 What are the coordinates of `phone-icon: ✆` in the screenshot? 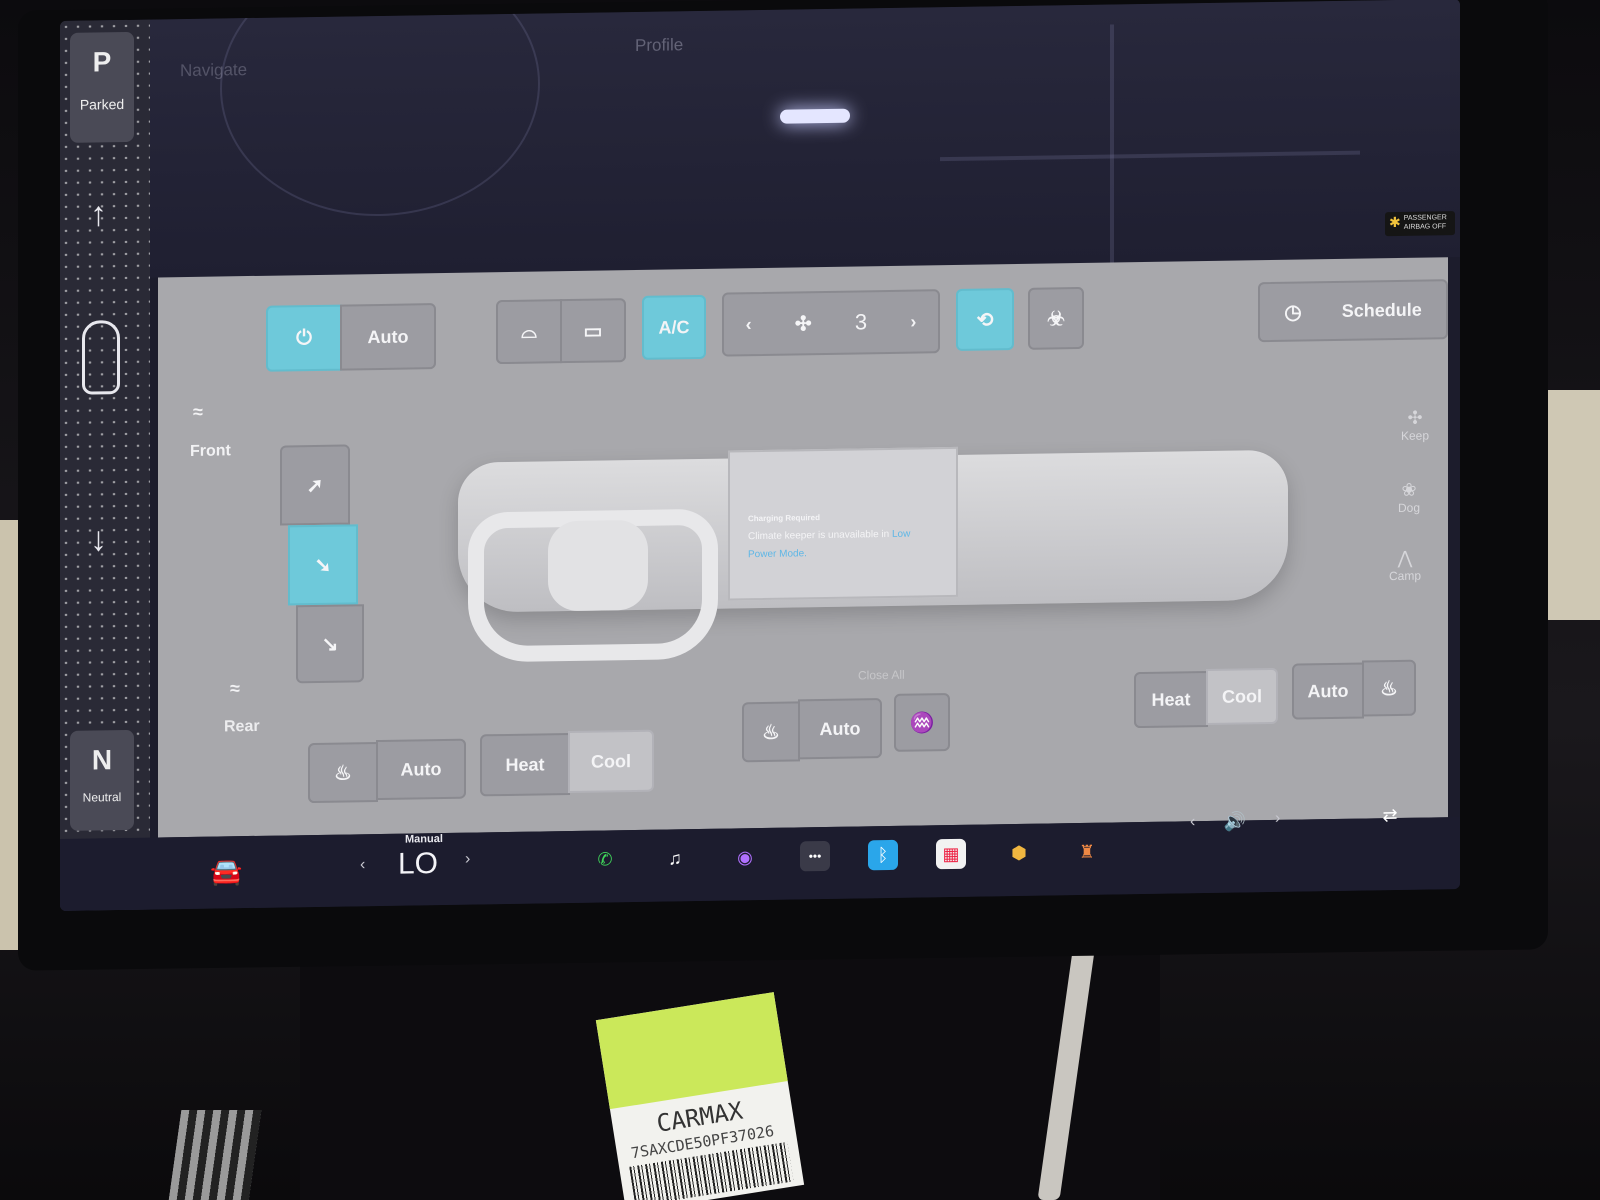 It's located at (605, 859).